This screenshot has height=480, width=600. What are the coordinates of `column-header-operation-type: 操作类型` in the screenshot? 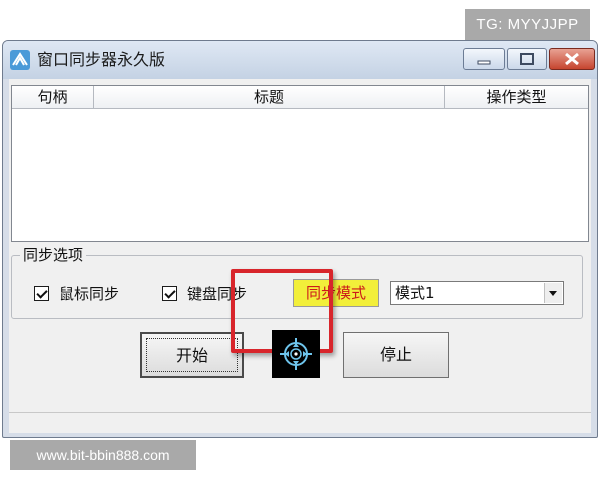 It's located at (516, 97).